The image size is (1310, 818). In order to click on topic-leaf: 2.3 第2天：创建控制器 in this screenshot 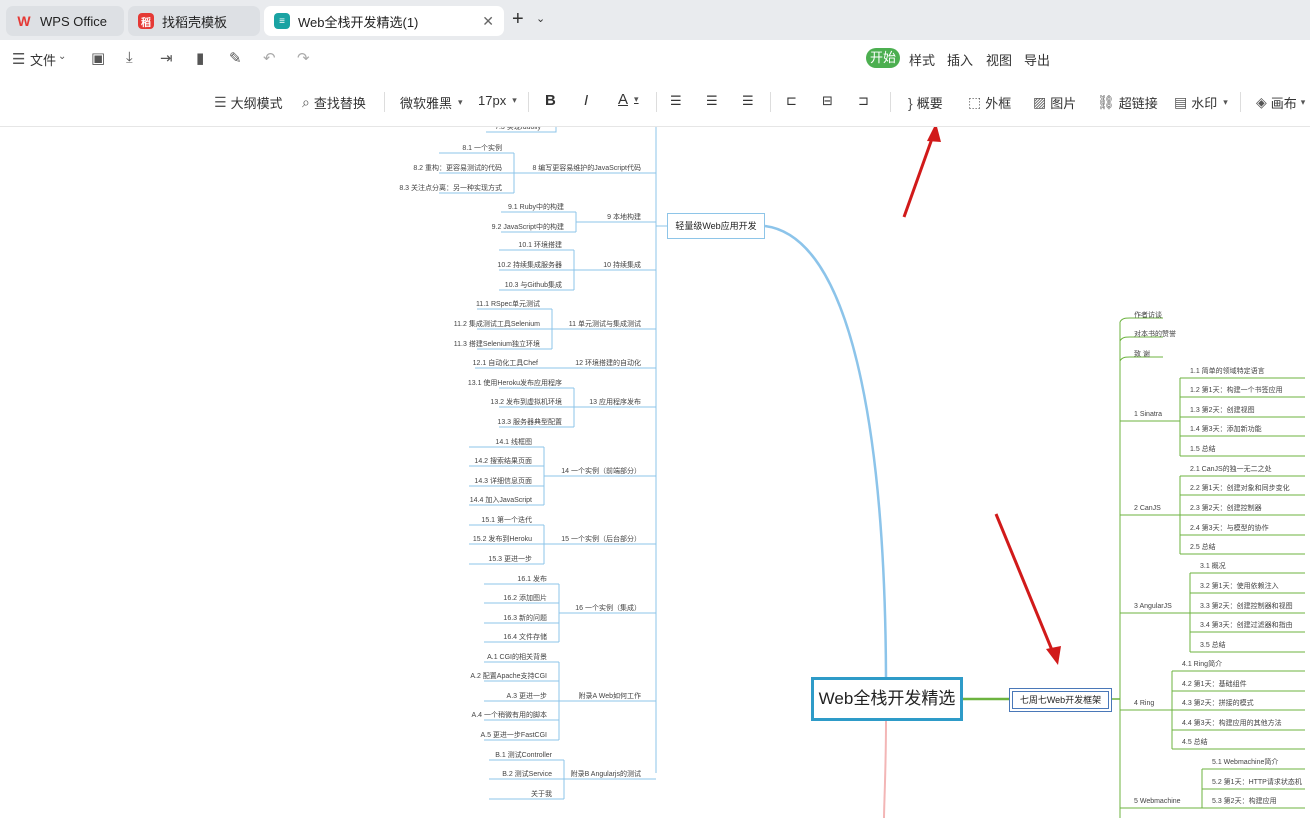, I will do `click(1226, 508)`.